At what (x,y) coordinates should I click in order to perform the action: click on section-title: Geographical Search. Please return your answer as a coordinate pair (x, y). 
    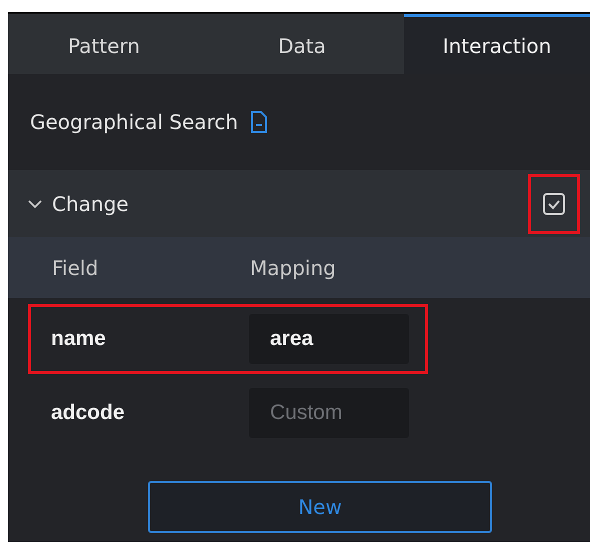
    Looking at the image, I should click on (134, 122).